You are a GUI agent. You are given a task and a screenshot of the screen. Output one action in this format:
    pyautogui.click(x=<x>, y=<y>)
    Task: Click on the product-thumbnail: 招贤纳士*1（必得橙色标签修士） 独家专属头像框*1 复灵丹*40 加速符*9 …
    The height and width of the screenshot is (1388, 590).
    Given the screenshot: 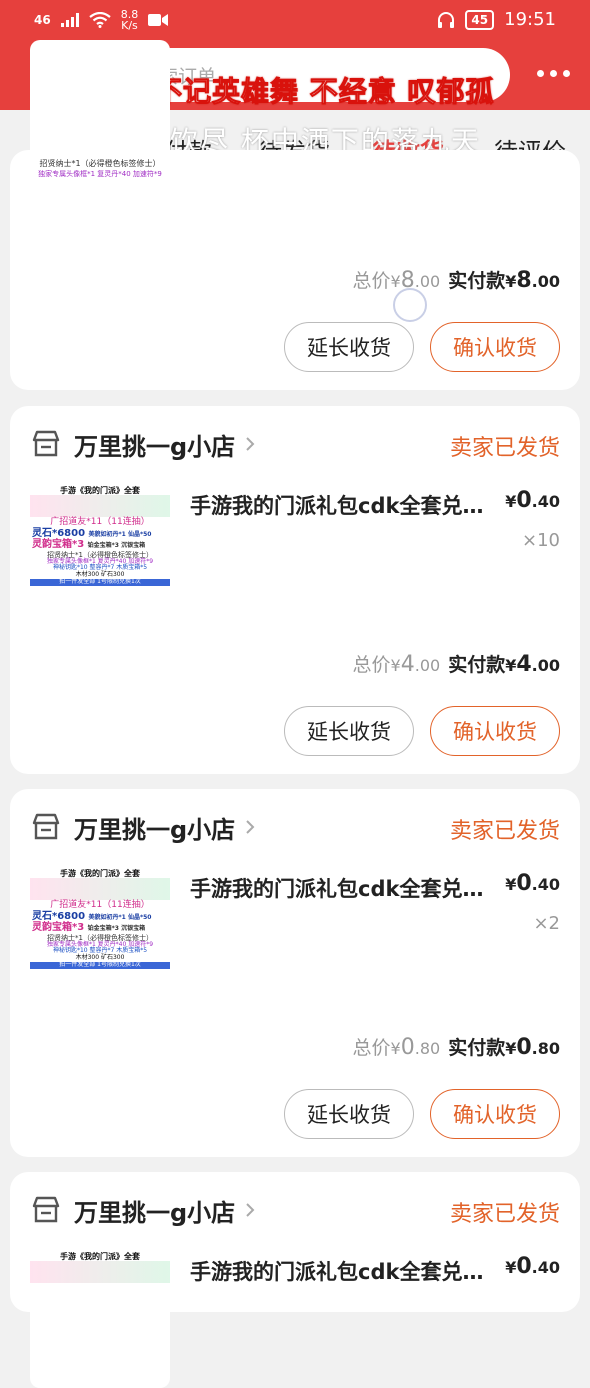 What is the action you would take?
    pyautogui.click(x=100, y=109)
    